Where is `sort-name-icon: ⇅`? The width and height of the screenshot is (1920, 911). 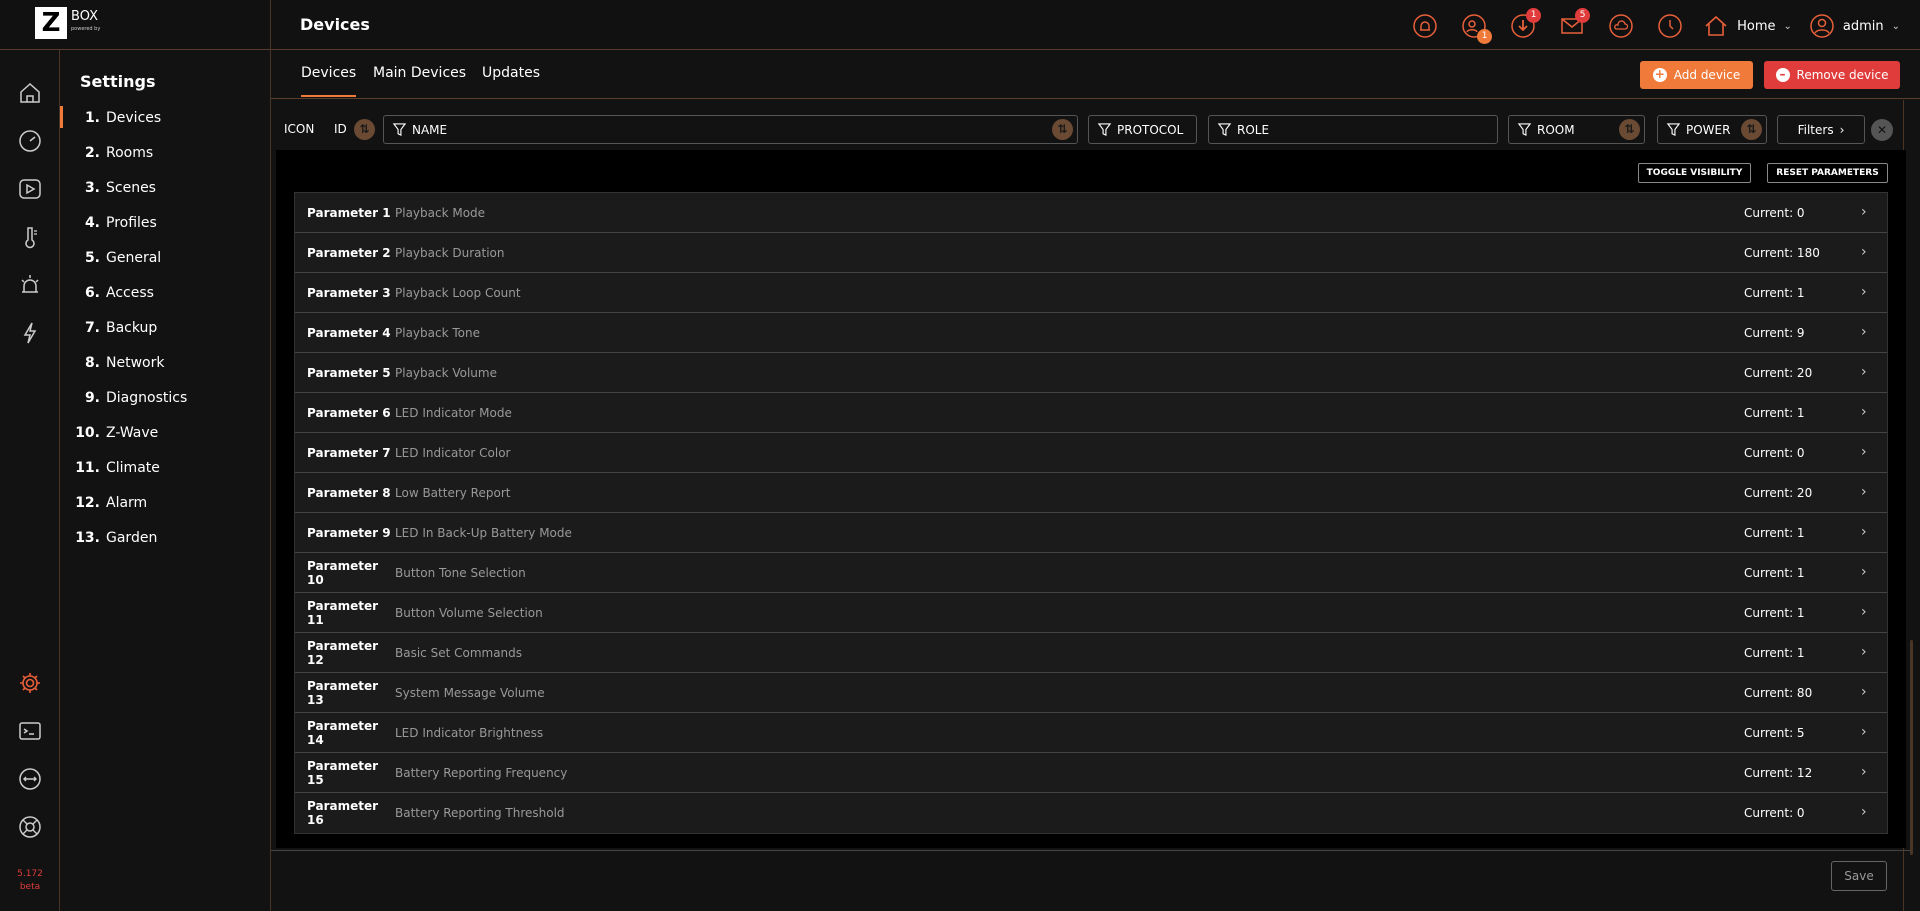 sort-name-icon: ⇅ is located at coordinates (1062, 129).